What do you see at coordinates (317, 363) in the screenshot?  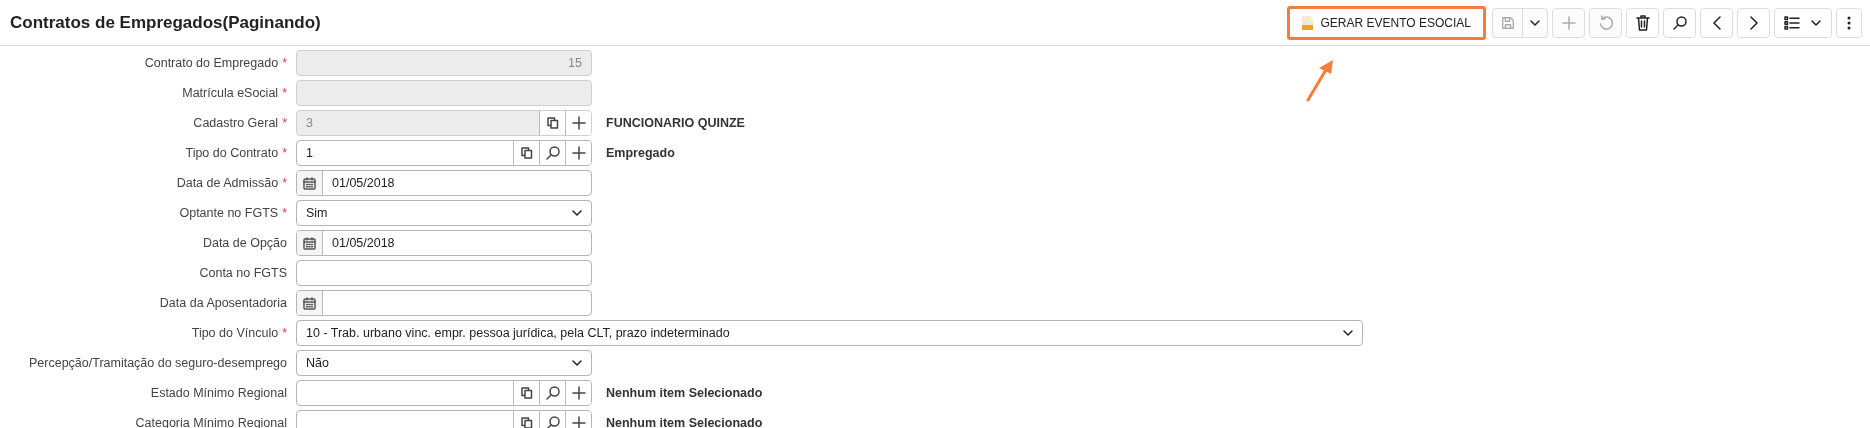 I see `field-value: Não` at bounding box center [317, 363].